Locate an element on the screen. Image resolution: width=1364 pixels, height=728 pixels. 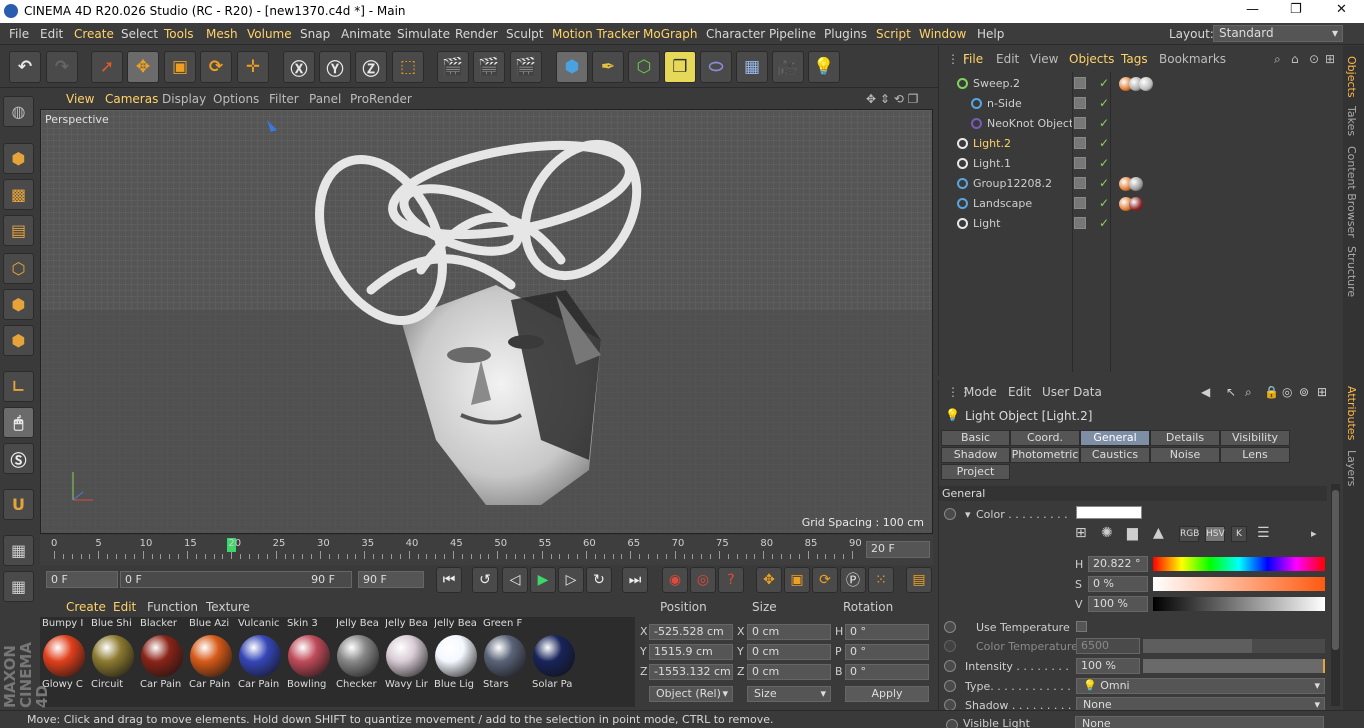
render-view-button: 🎬 is located at coordinates (453, 67).